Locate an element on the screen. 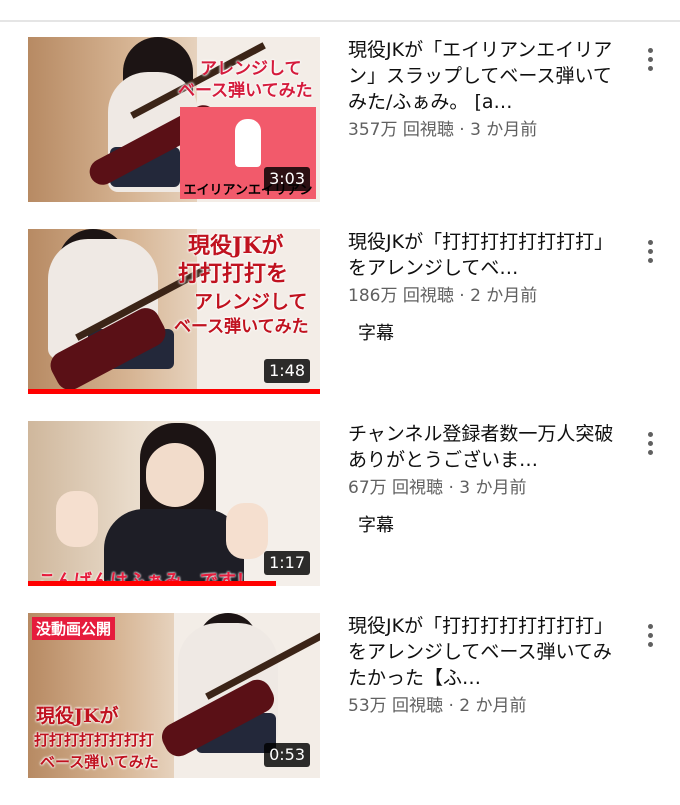 This screenshot has width=680, height=805. duration-badge: 1:48 is located at coordinates (287, 370).